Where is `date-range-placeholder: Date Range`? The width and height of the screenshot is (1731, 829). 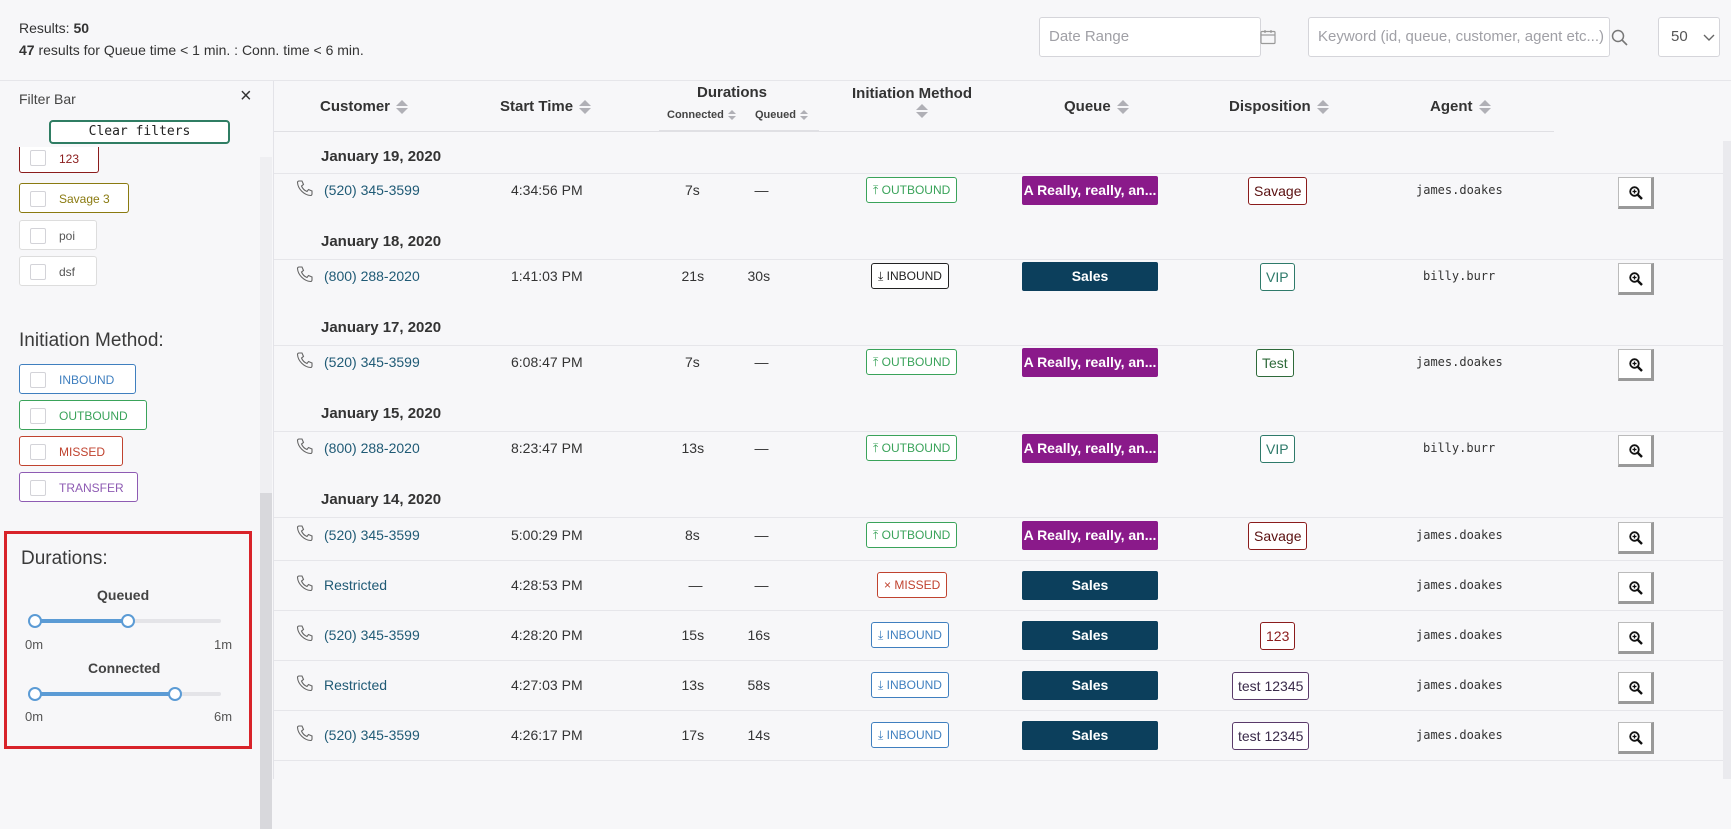
date-range-placeholder: Date Range is located at coordinates (1089, 36).